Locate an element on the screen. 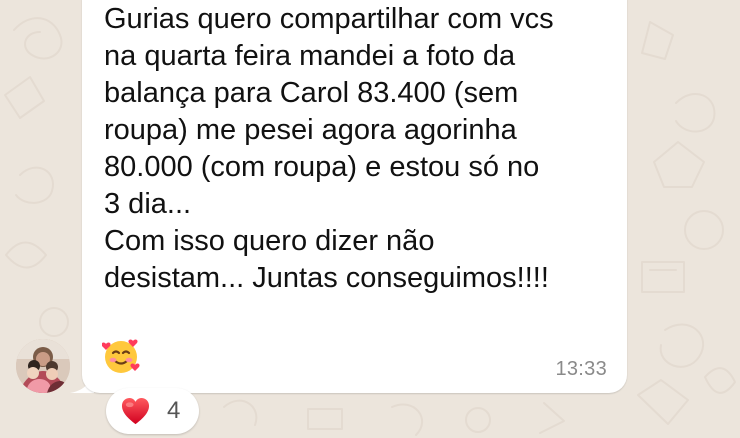  reaction-badge: 4 is located at coordinates (152, 411).